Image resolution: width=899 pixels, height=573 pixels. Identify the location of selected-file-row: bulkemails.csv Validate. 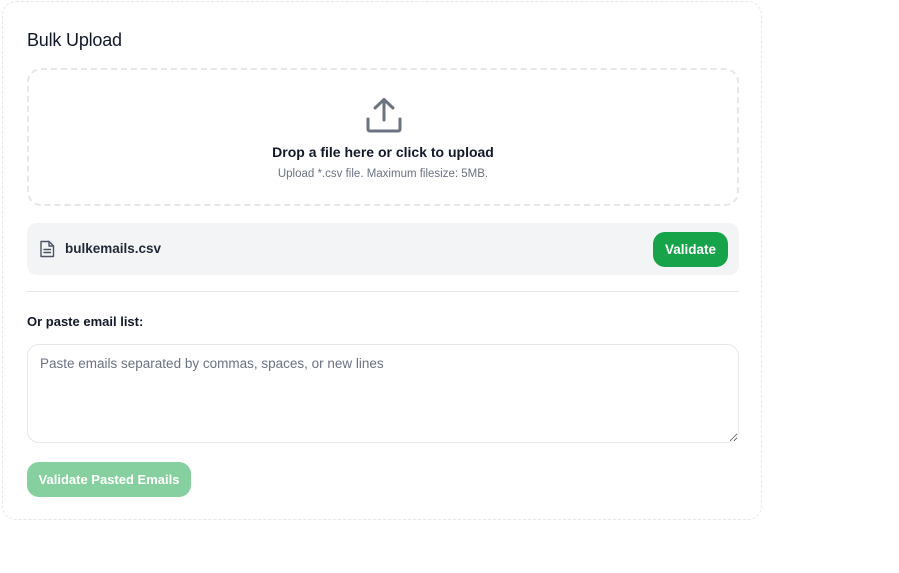
(383, 249).